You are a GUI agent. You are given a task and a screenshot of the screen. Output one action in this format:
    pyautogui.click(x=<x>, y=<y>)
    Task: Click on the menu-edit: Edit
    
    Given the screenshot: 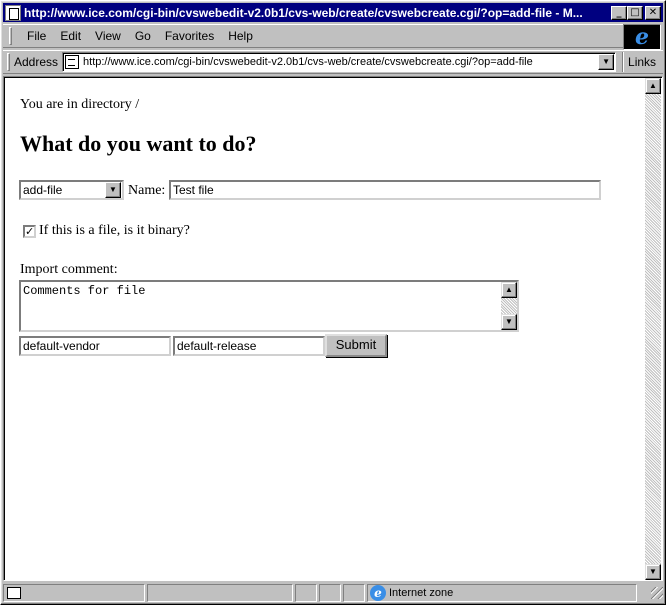 What is the action you would take?
    pyautogui.click(x=70, y=36)
    